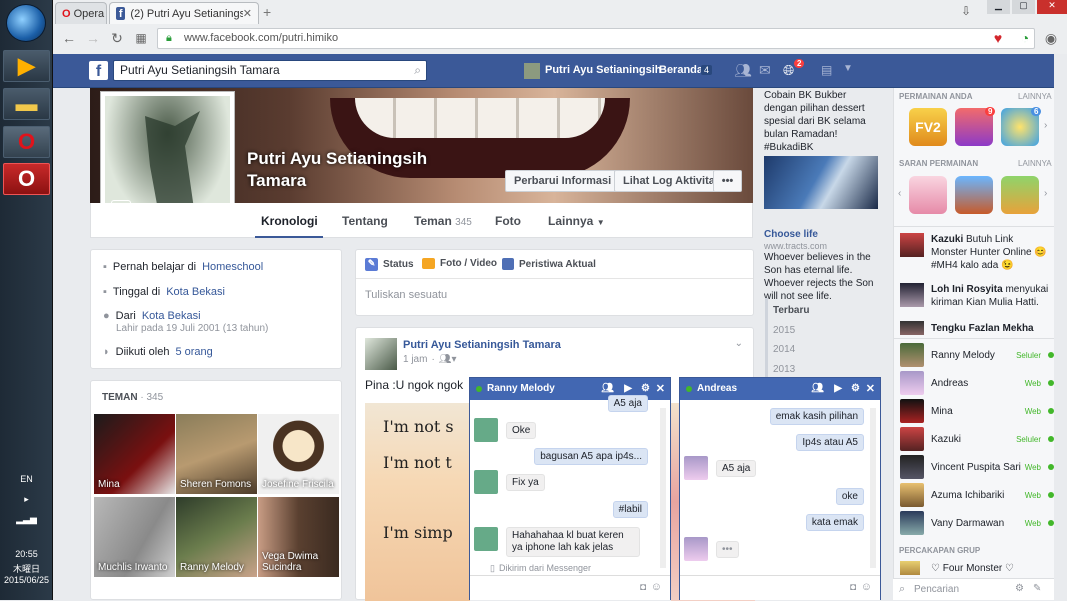  I want to click on facebook-logo-icon: f, so click(98, 70).